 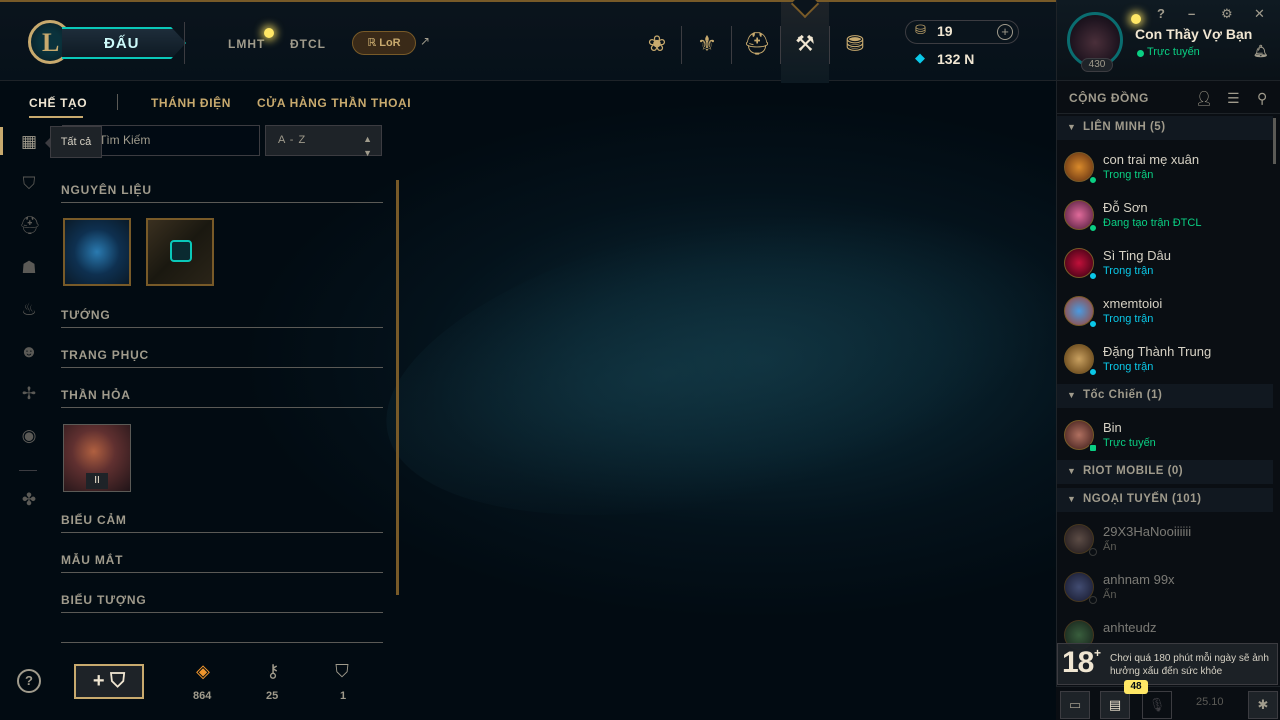 I want to click on community-header: CỘNG ĐỒNG 👤︎ ☰ ⚲, so click(x=1168, y=98).